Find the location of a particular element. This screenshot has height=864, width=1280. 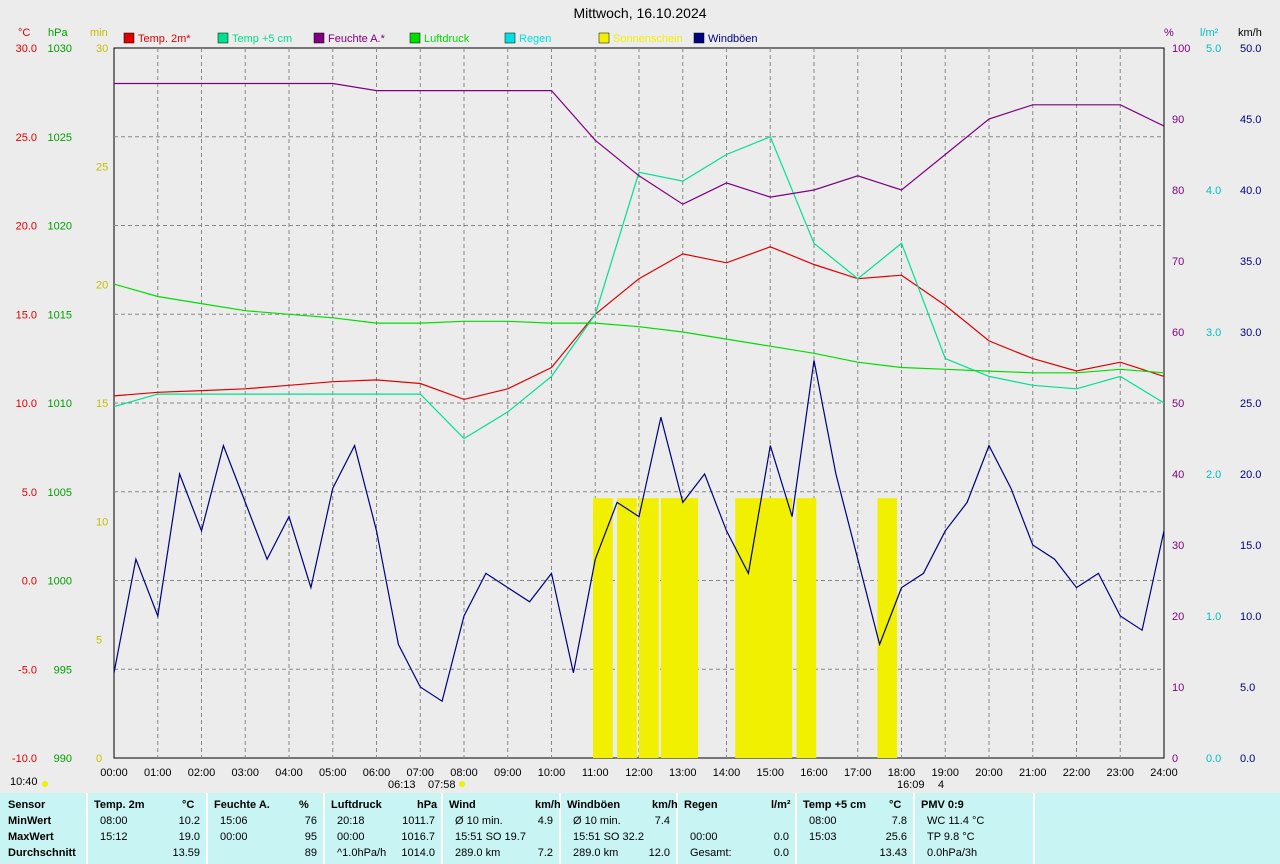

axis-tick-label: 90 is located at coordinates (1178, 120).